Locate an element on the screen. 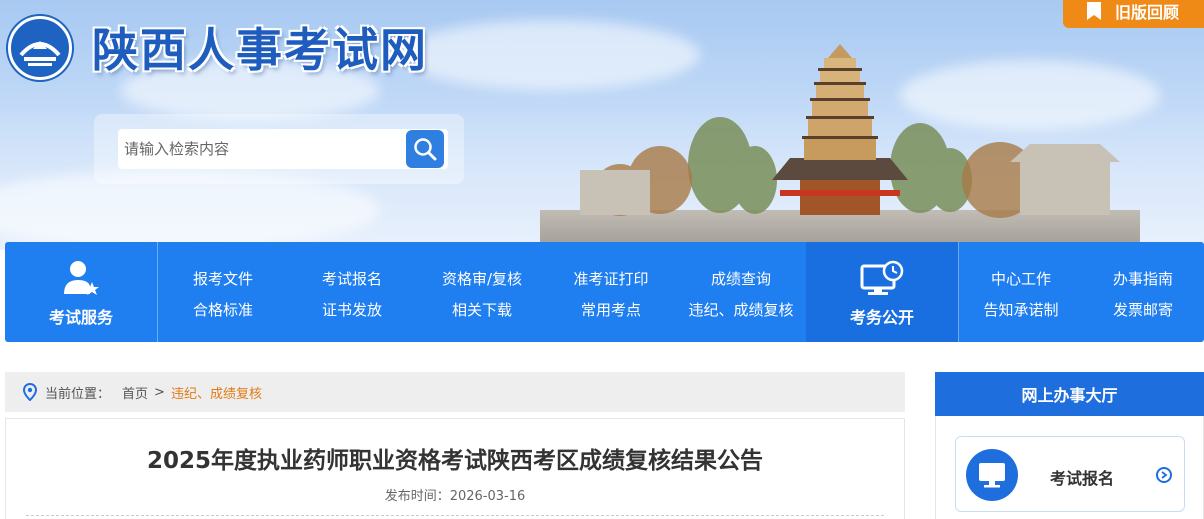  nav-link-fpyj: 发票邮寄 is located at coordinates (1143, 309).